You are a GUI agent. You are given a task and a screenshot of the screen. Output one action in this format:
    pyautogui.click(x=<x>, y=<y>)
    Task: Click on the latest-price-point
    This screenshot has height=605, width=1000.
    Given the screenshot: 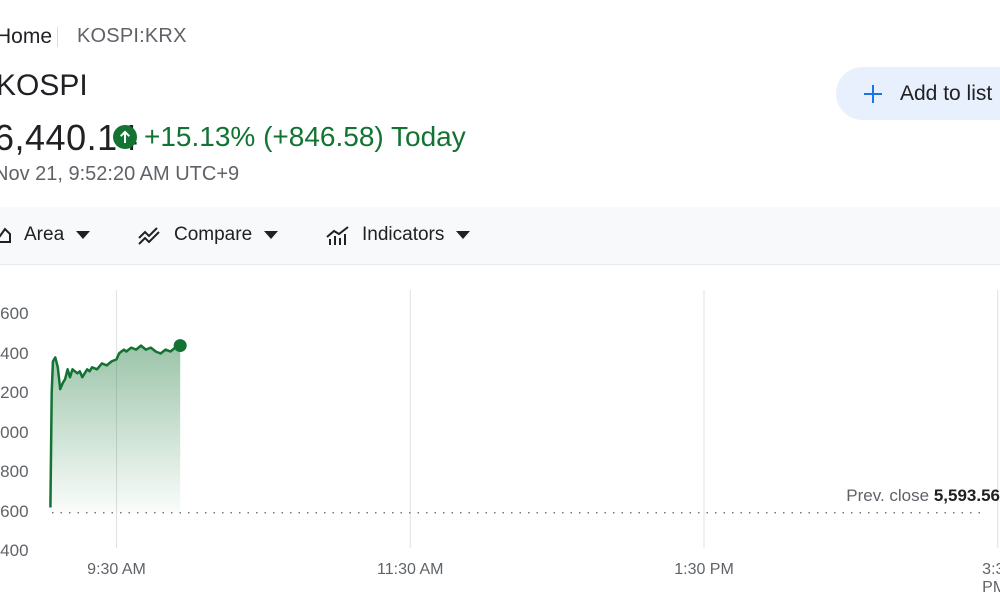 What is the action you would take?
    pyautogui.click(x=180, y=346)
    